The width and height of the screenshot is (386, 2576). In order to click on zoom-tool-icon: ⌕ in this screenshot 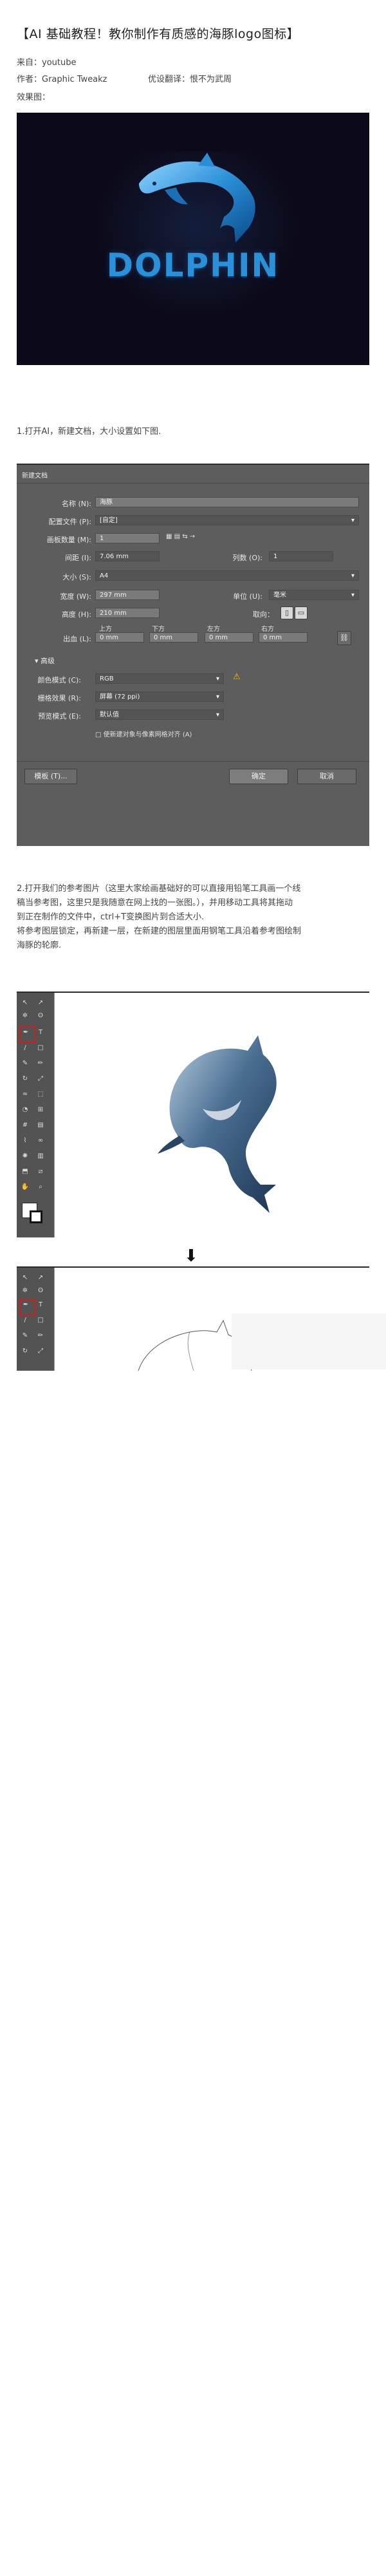, I will do `click(40, 1187)`.